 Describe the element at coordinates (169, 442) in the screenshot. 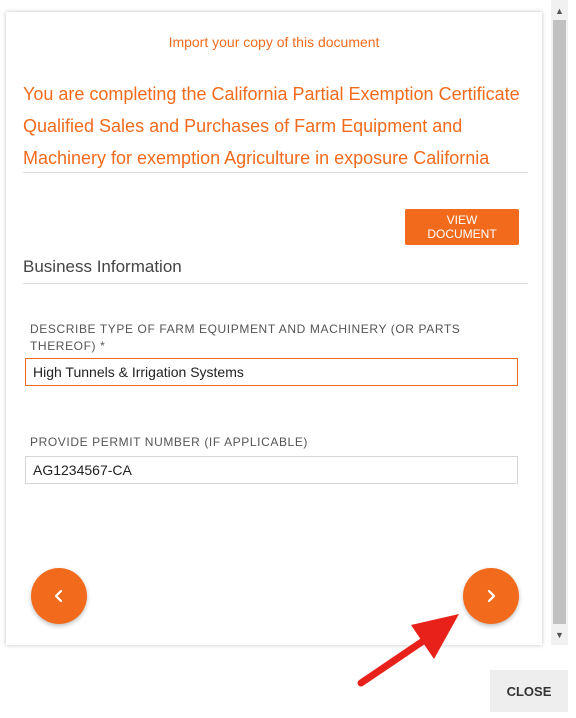

I see `permit-number-label: PROVIDE PERMIT NUMBER (IF APPLICABLE)` at that location.